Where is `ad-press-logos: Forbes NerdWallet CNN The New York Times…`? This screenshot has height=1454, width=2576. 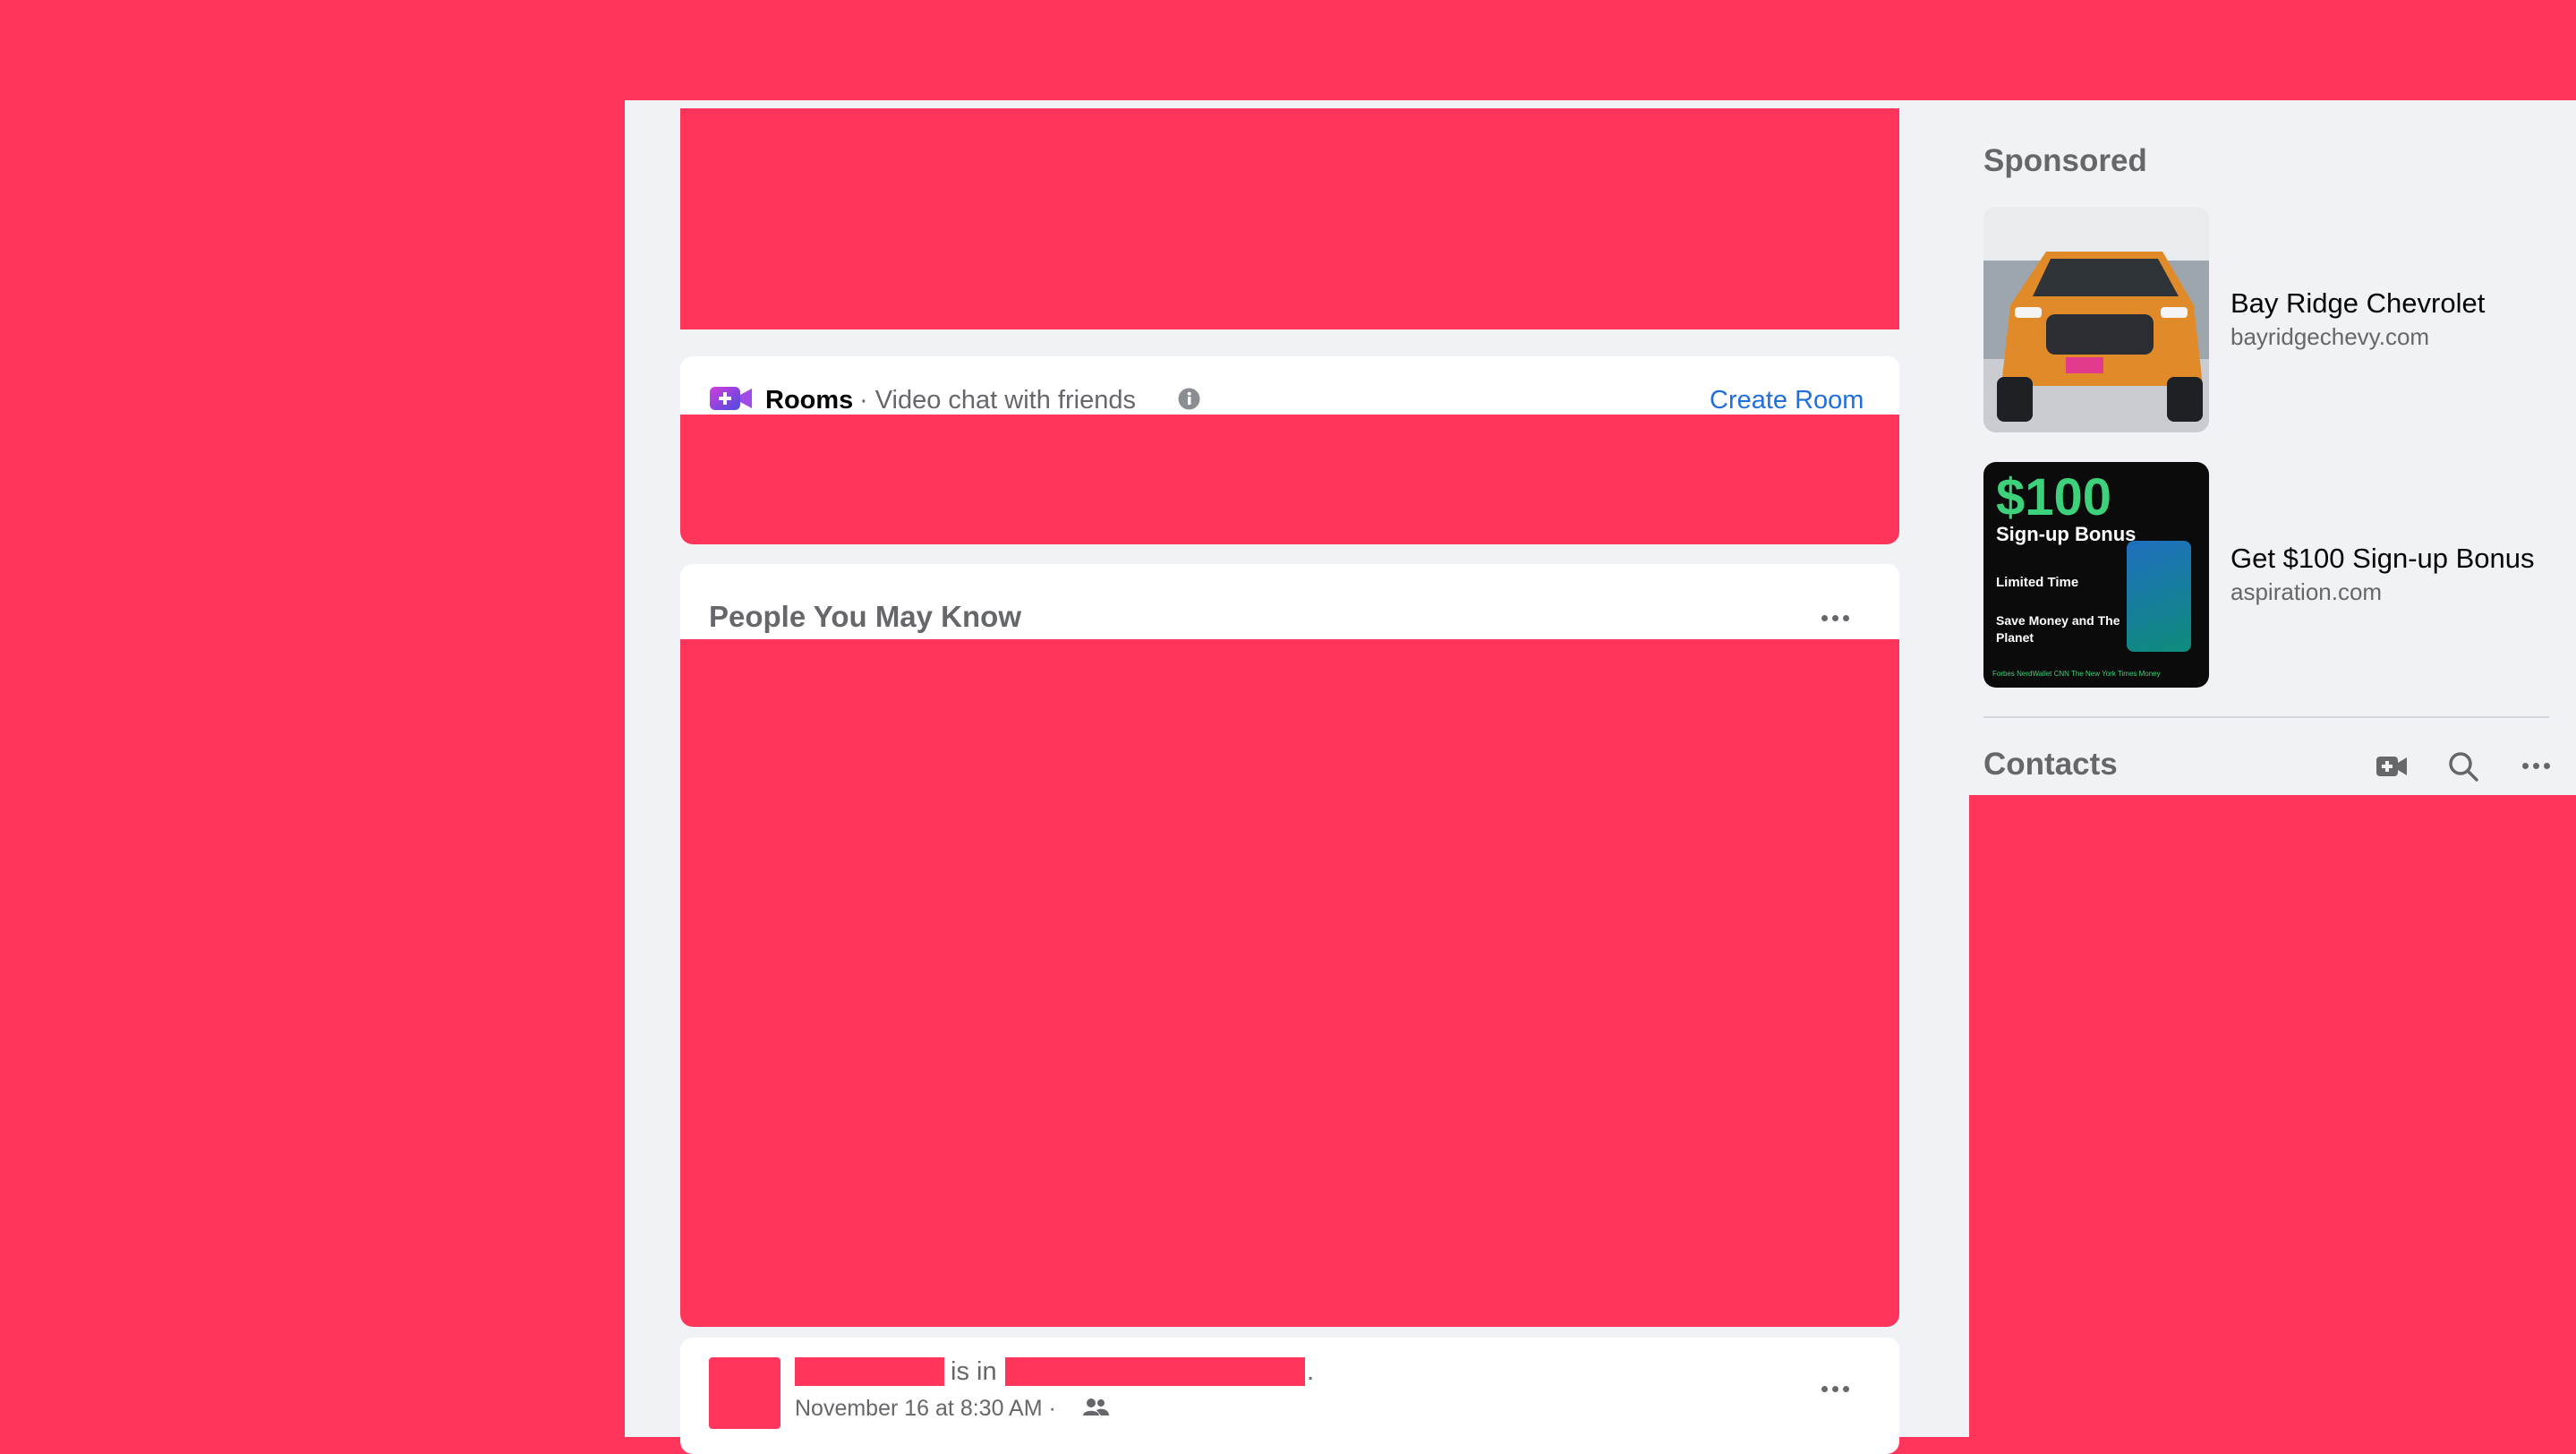 ad-press-logos: Forbes NerdWallet CNN The New York Times… is located at coordinates (2076, 674).